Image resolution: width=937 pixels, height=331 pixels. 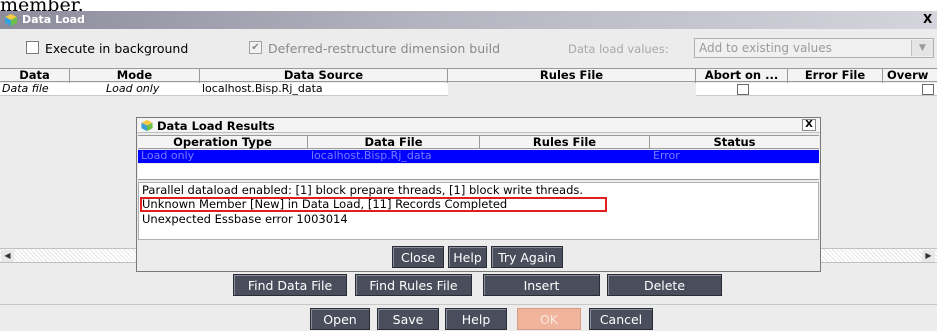 What do you see at coordinates (152, 89) in the screenshot?
I see `cell-mode: Load only` at bounding box center [152, 89].